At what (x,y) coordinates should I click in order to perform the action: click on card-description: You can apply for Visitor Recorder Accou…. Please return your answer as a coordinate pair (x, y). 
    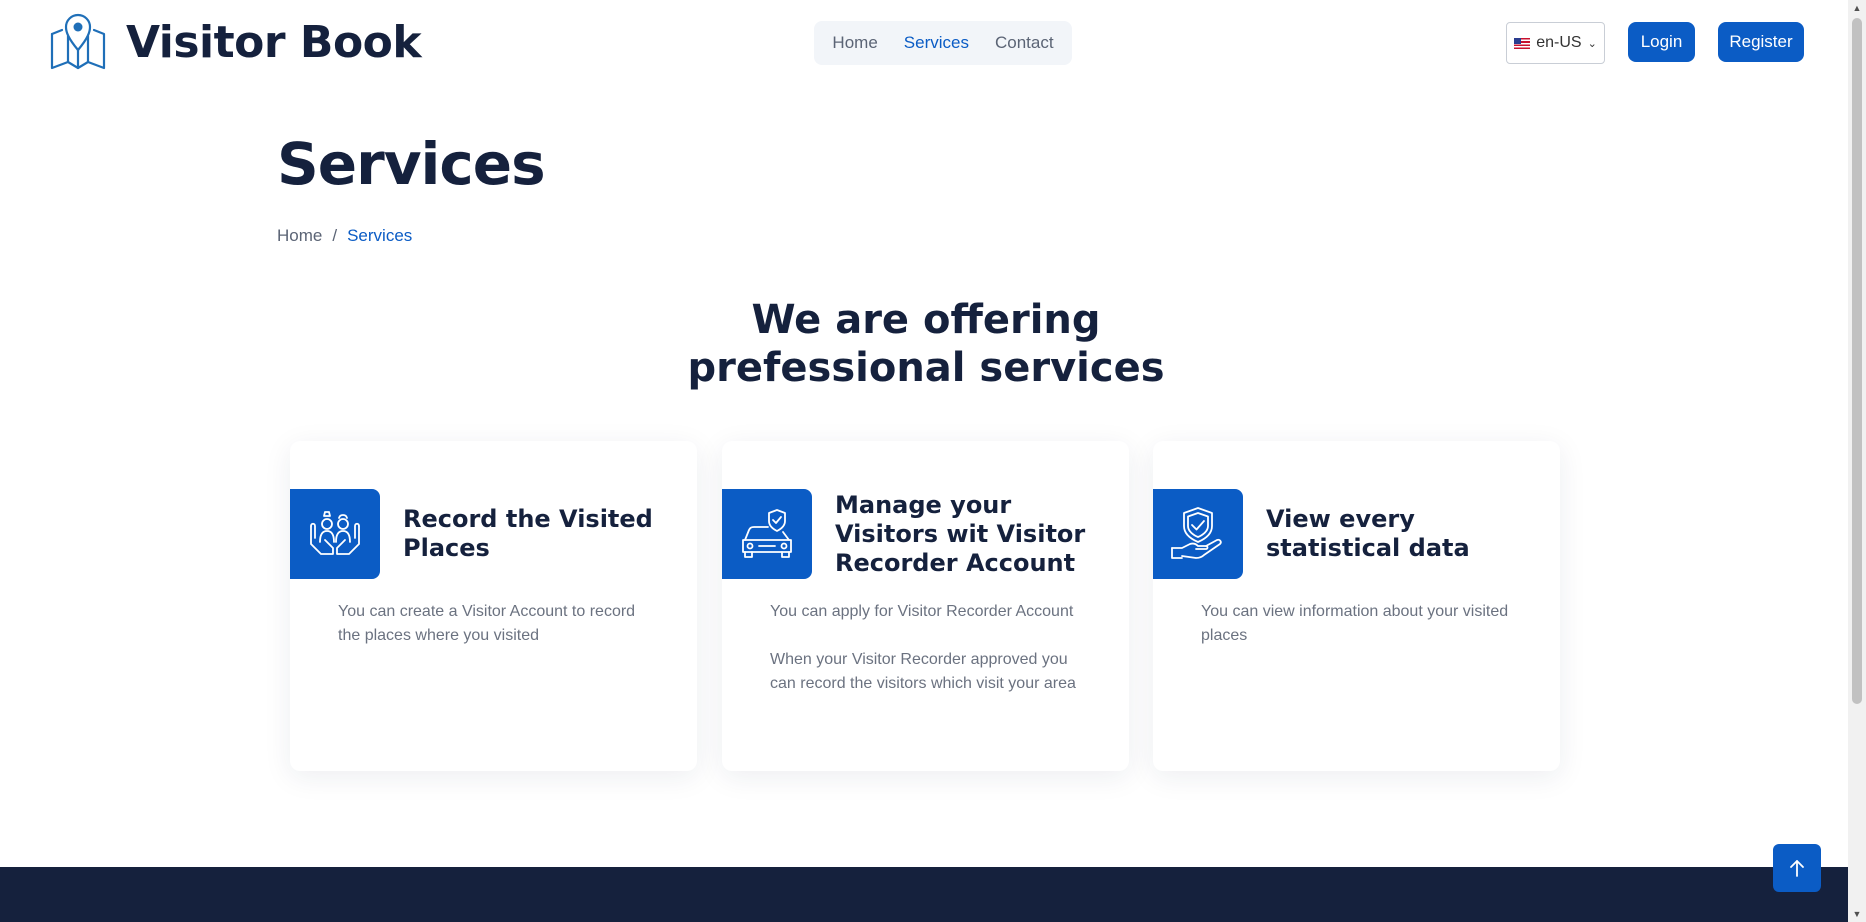
    Looking at the image, I should click on (930, 648).